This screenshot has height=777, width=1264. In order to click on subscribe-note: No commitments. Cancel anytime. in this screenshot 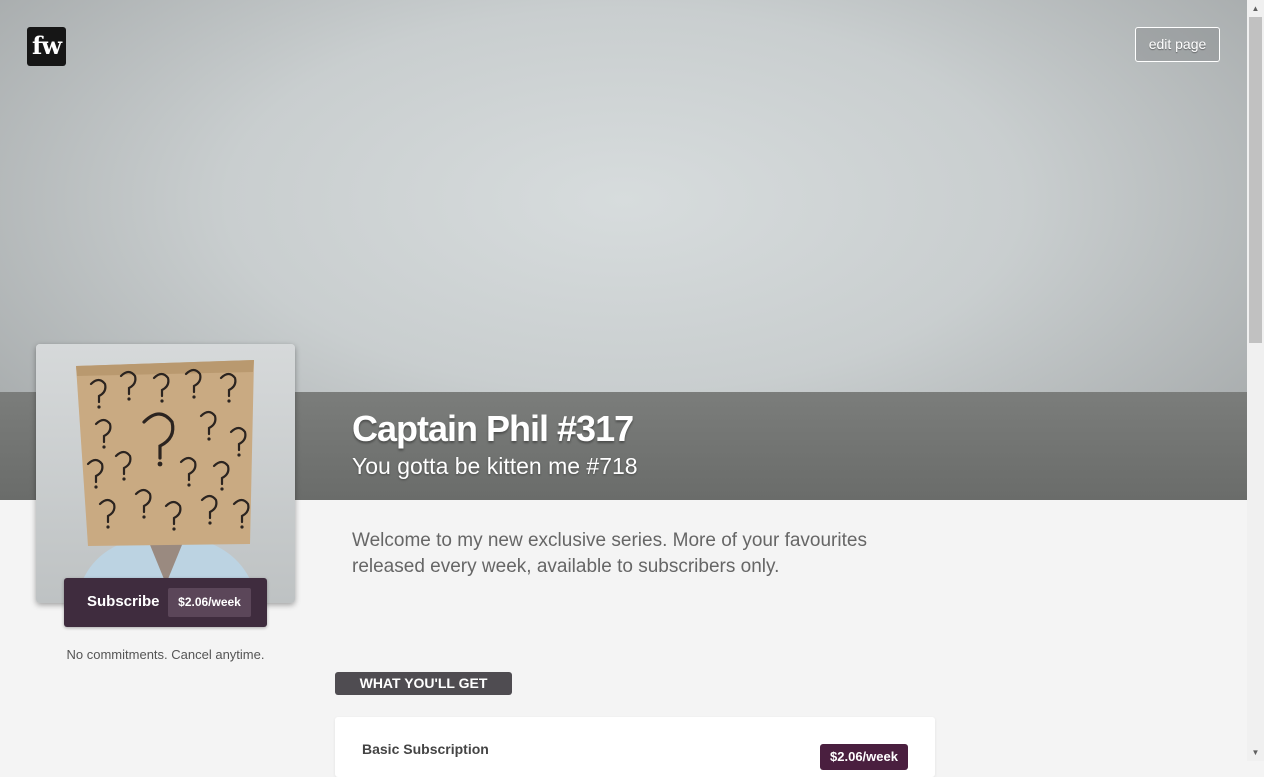, I will do `click(165, 654)`.